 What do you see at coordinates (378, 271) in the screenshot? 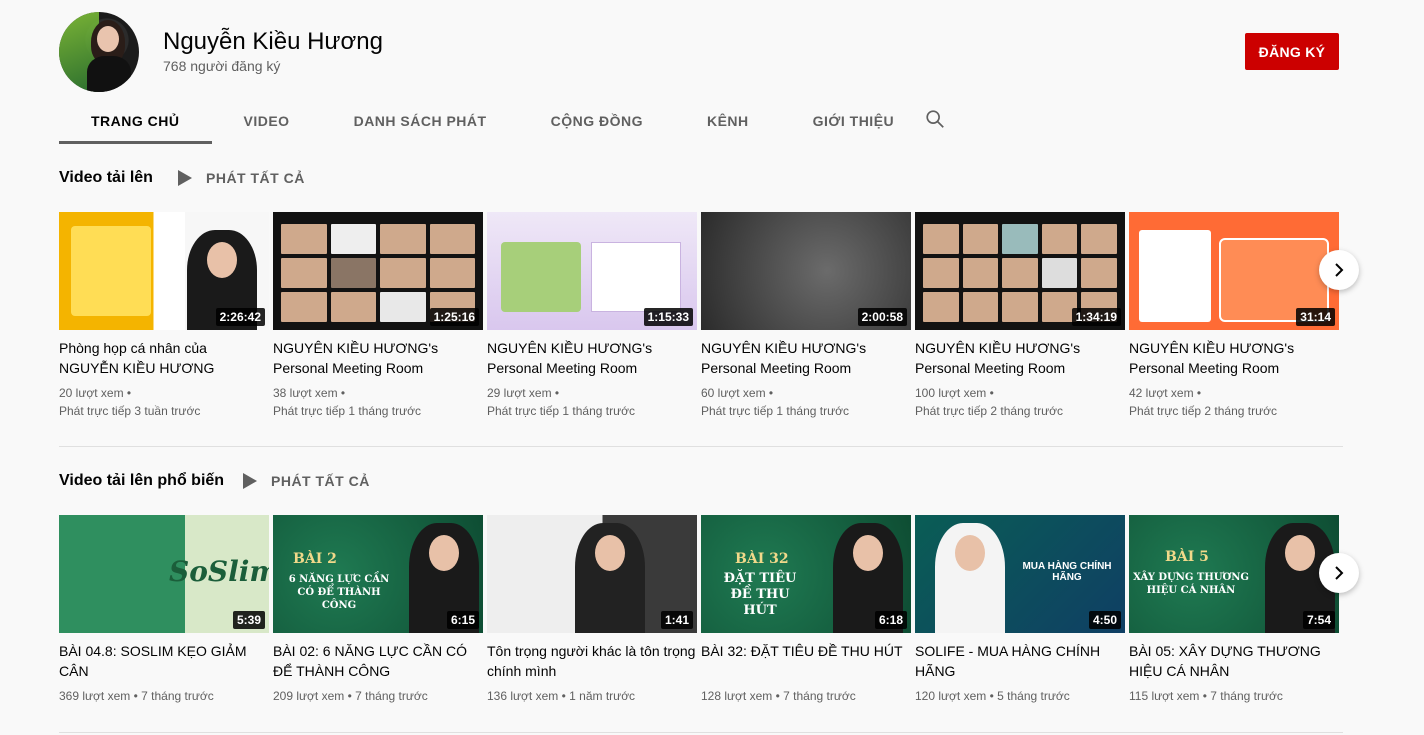
I see `video-thumbnail: 1:25:16` at bounding box center [378, 271].